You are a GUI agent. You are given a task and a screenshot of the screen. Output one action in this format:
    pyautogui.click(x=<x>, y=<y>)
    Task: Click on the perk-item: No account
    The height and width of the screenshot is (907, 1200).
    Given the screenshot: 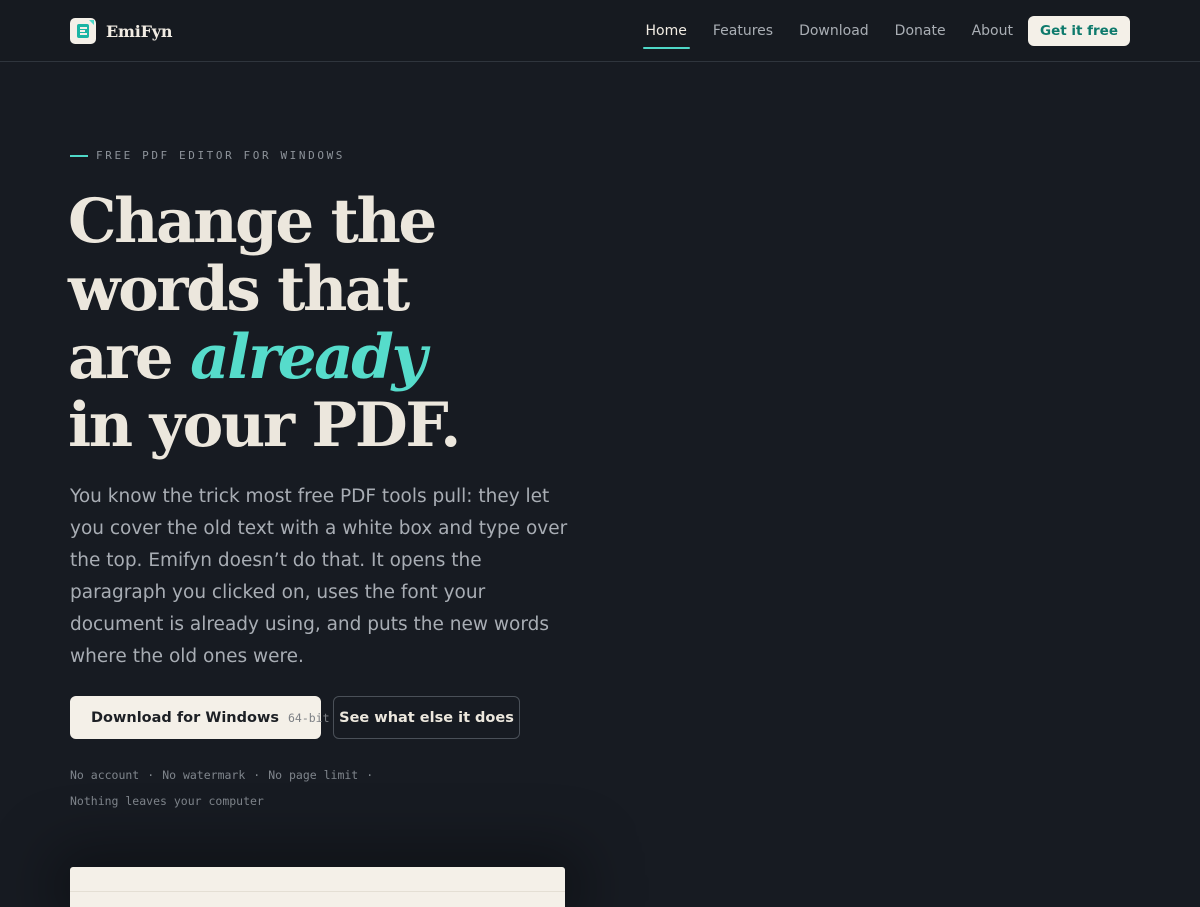 What is the action you would take?
    pyautogui.click(x=105, y=775)
    